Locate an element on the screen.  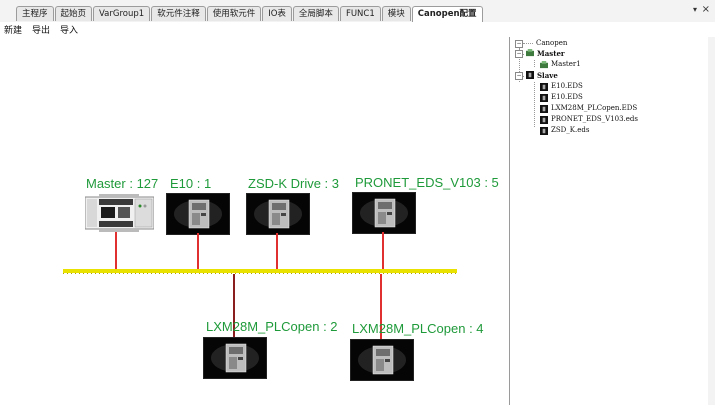
import-button: 导入 is located at coordinates (69, 29).